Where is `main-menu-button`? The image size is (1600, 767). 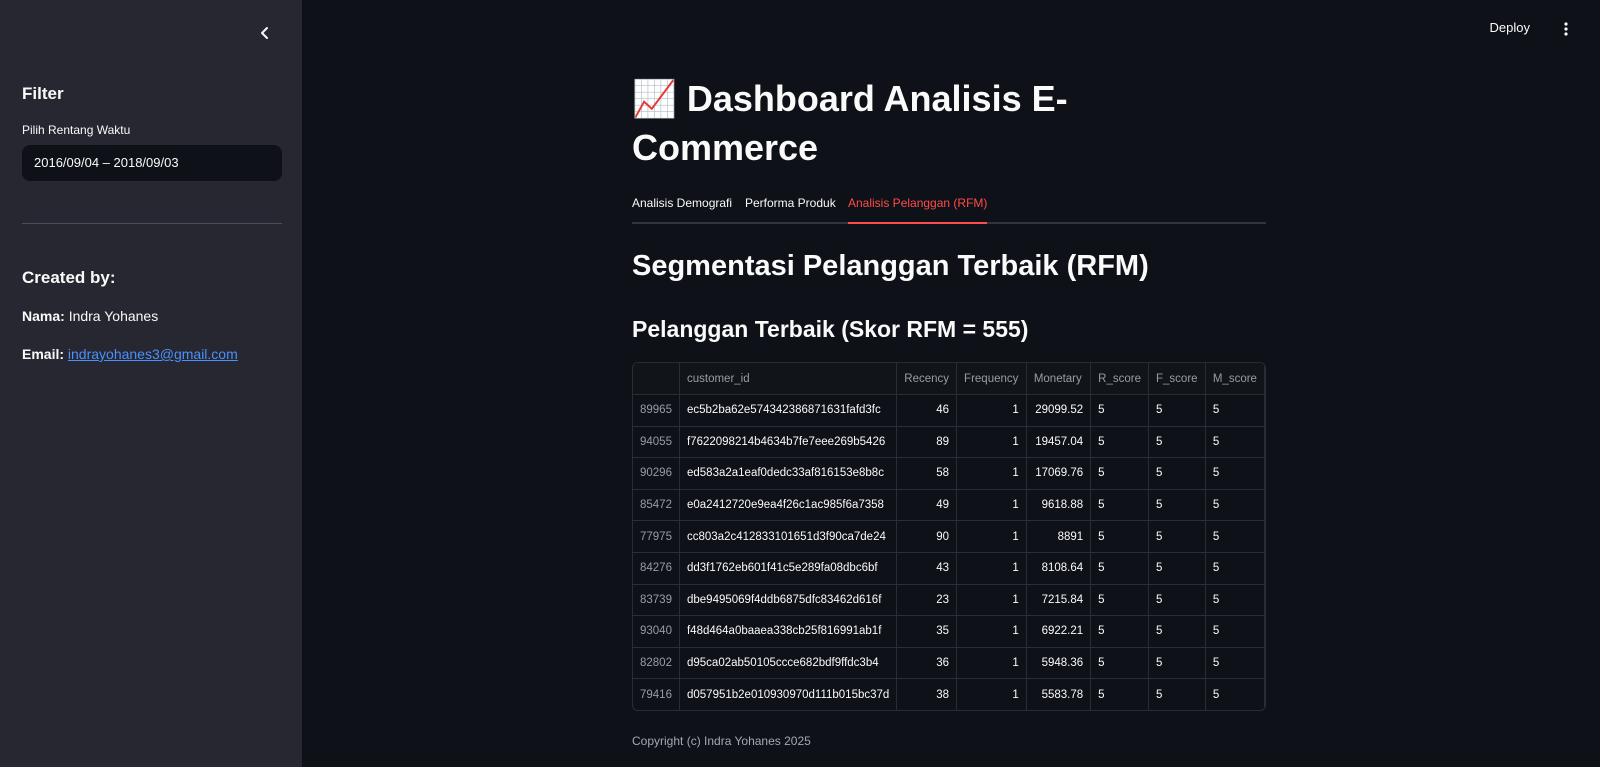
main-menu-button is located at coordinates (1566, 29).